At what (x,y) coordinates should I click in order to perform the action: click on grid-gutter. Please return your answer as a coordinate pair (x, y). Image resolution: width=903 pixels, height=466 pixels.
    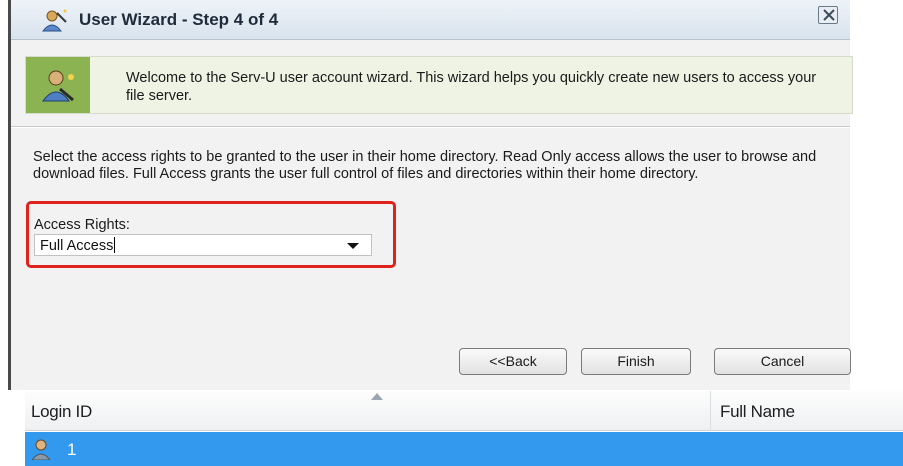
    Looking at the image, I should click on (12, 428).